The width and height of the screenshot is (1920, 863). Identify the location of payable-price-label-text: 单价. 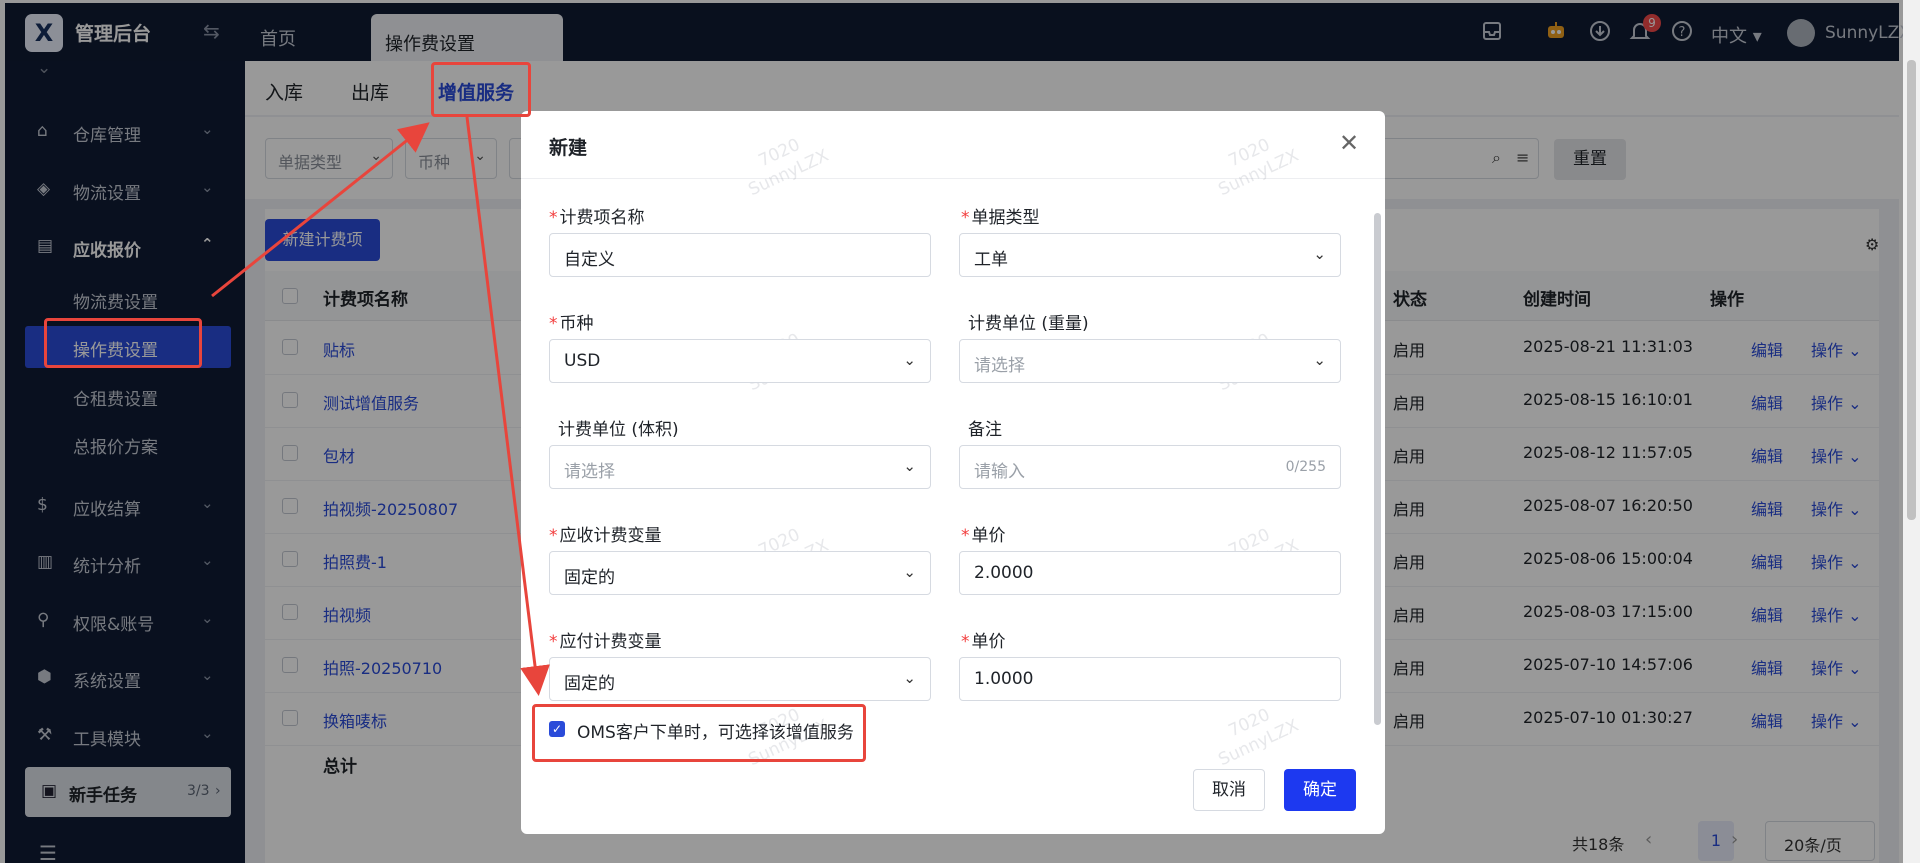
(988, 642).